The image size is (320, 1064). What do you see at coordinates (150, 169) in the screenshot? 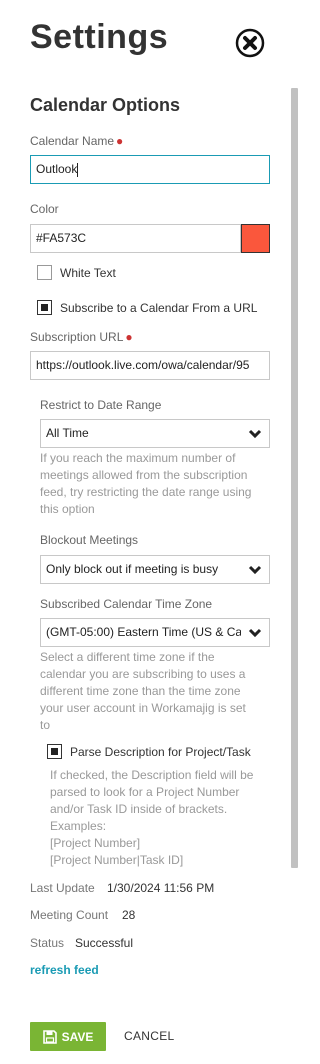
I see `calendar-name-input: Outlook` at bounding box center [150, 169].